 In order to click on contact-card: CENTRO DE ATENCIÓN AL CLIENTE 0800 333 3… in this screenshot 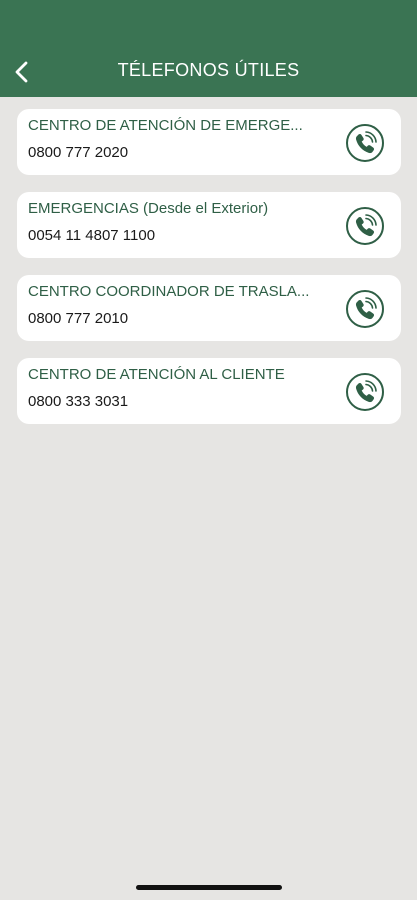, I will do `click(209, 391)`.